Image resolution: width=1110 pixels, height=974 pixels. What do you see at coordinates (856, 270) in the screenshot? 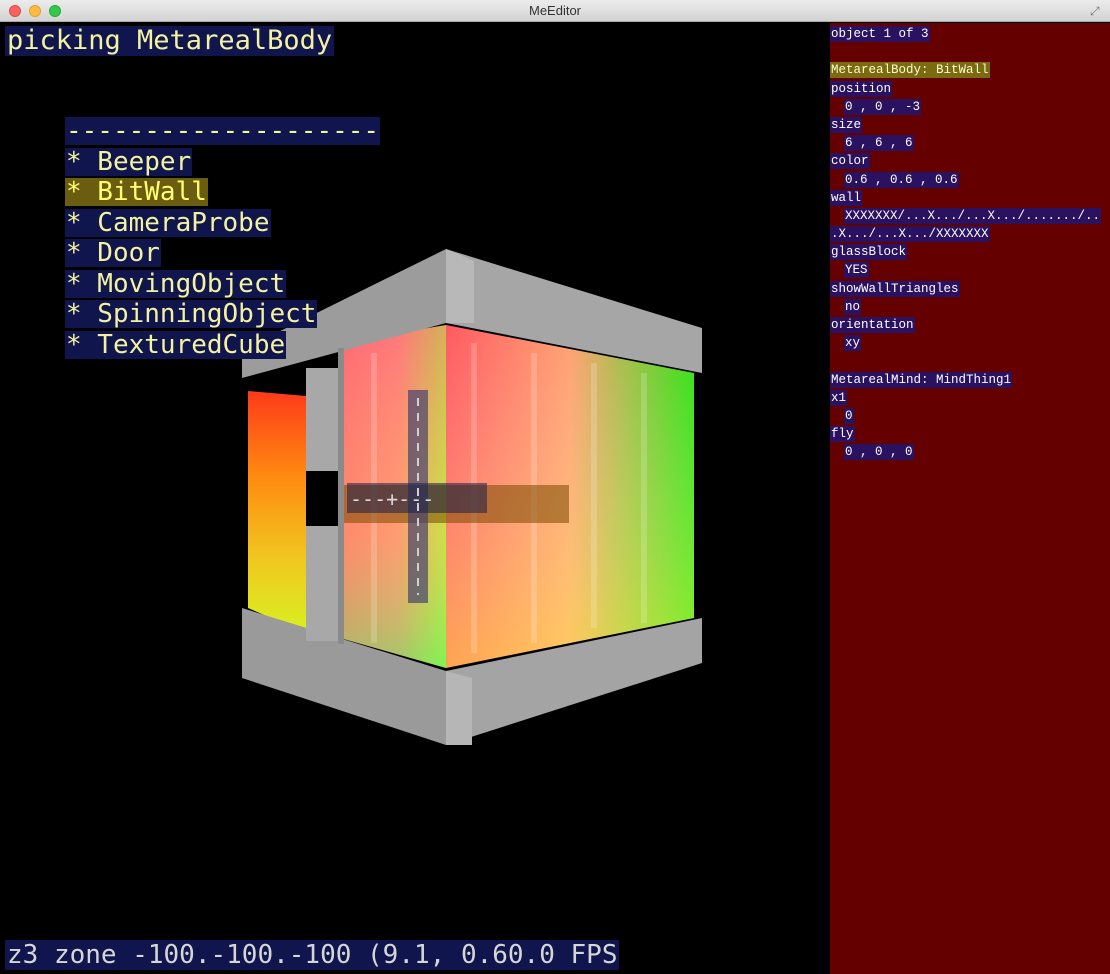
I see `field-value-glassblock: YES` at bounding box center [856, 270].